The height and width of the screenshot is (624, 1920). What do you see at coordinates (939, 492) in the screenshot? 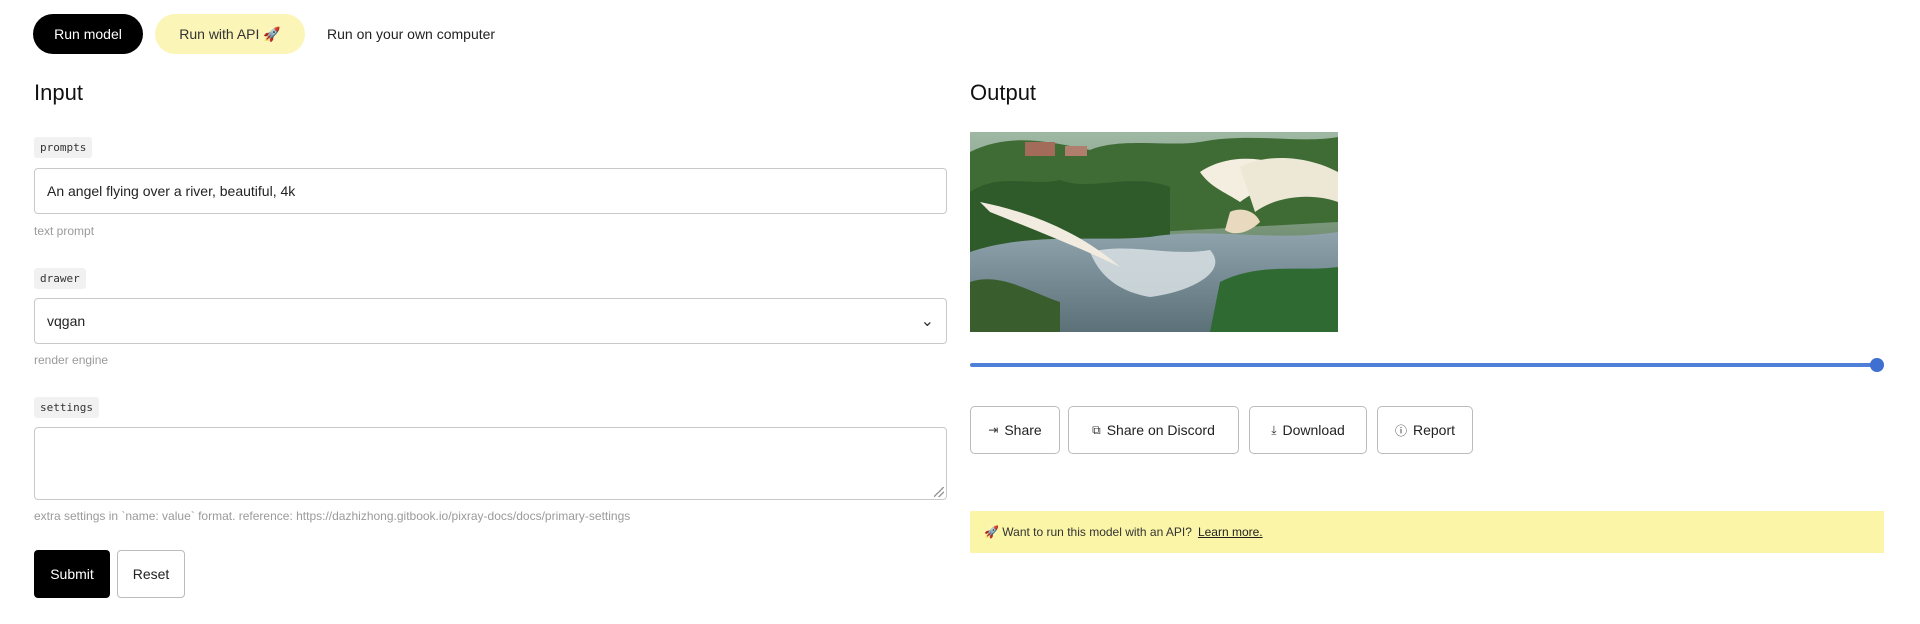
I see `resize-handle-icon` at bounding box center [939, 492].